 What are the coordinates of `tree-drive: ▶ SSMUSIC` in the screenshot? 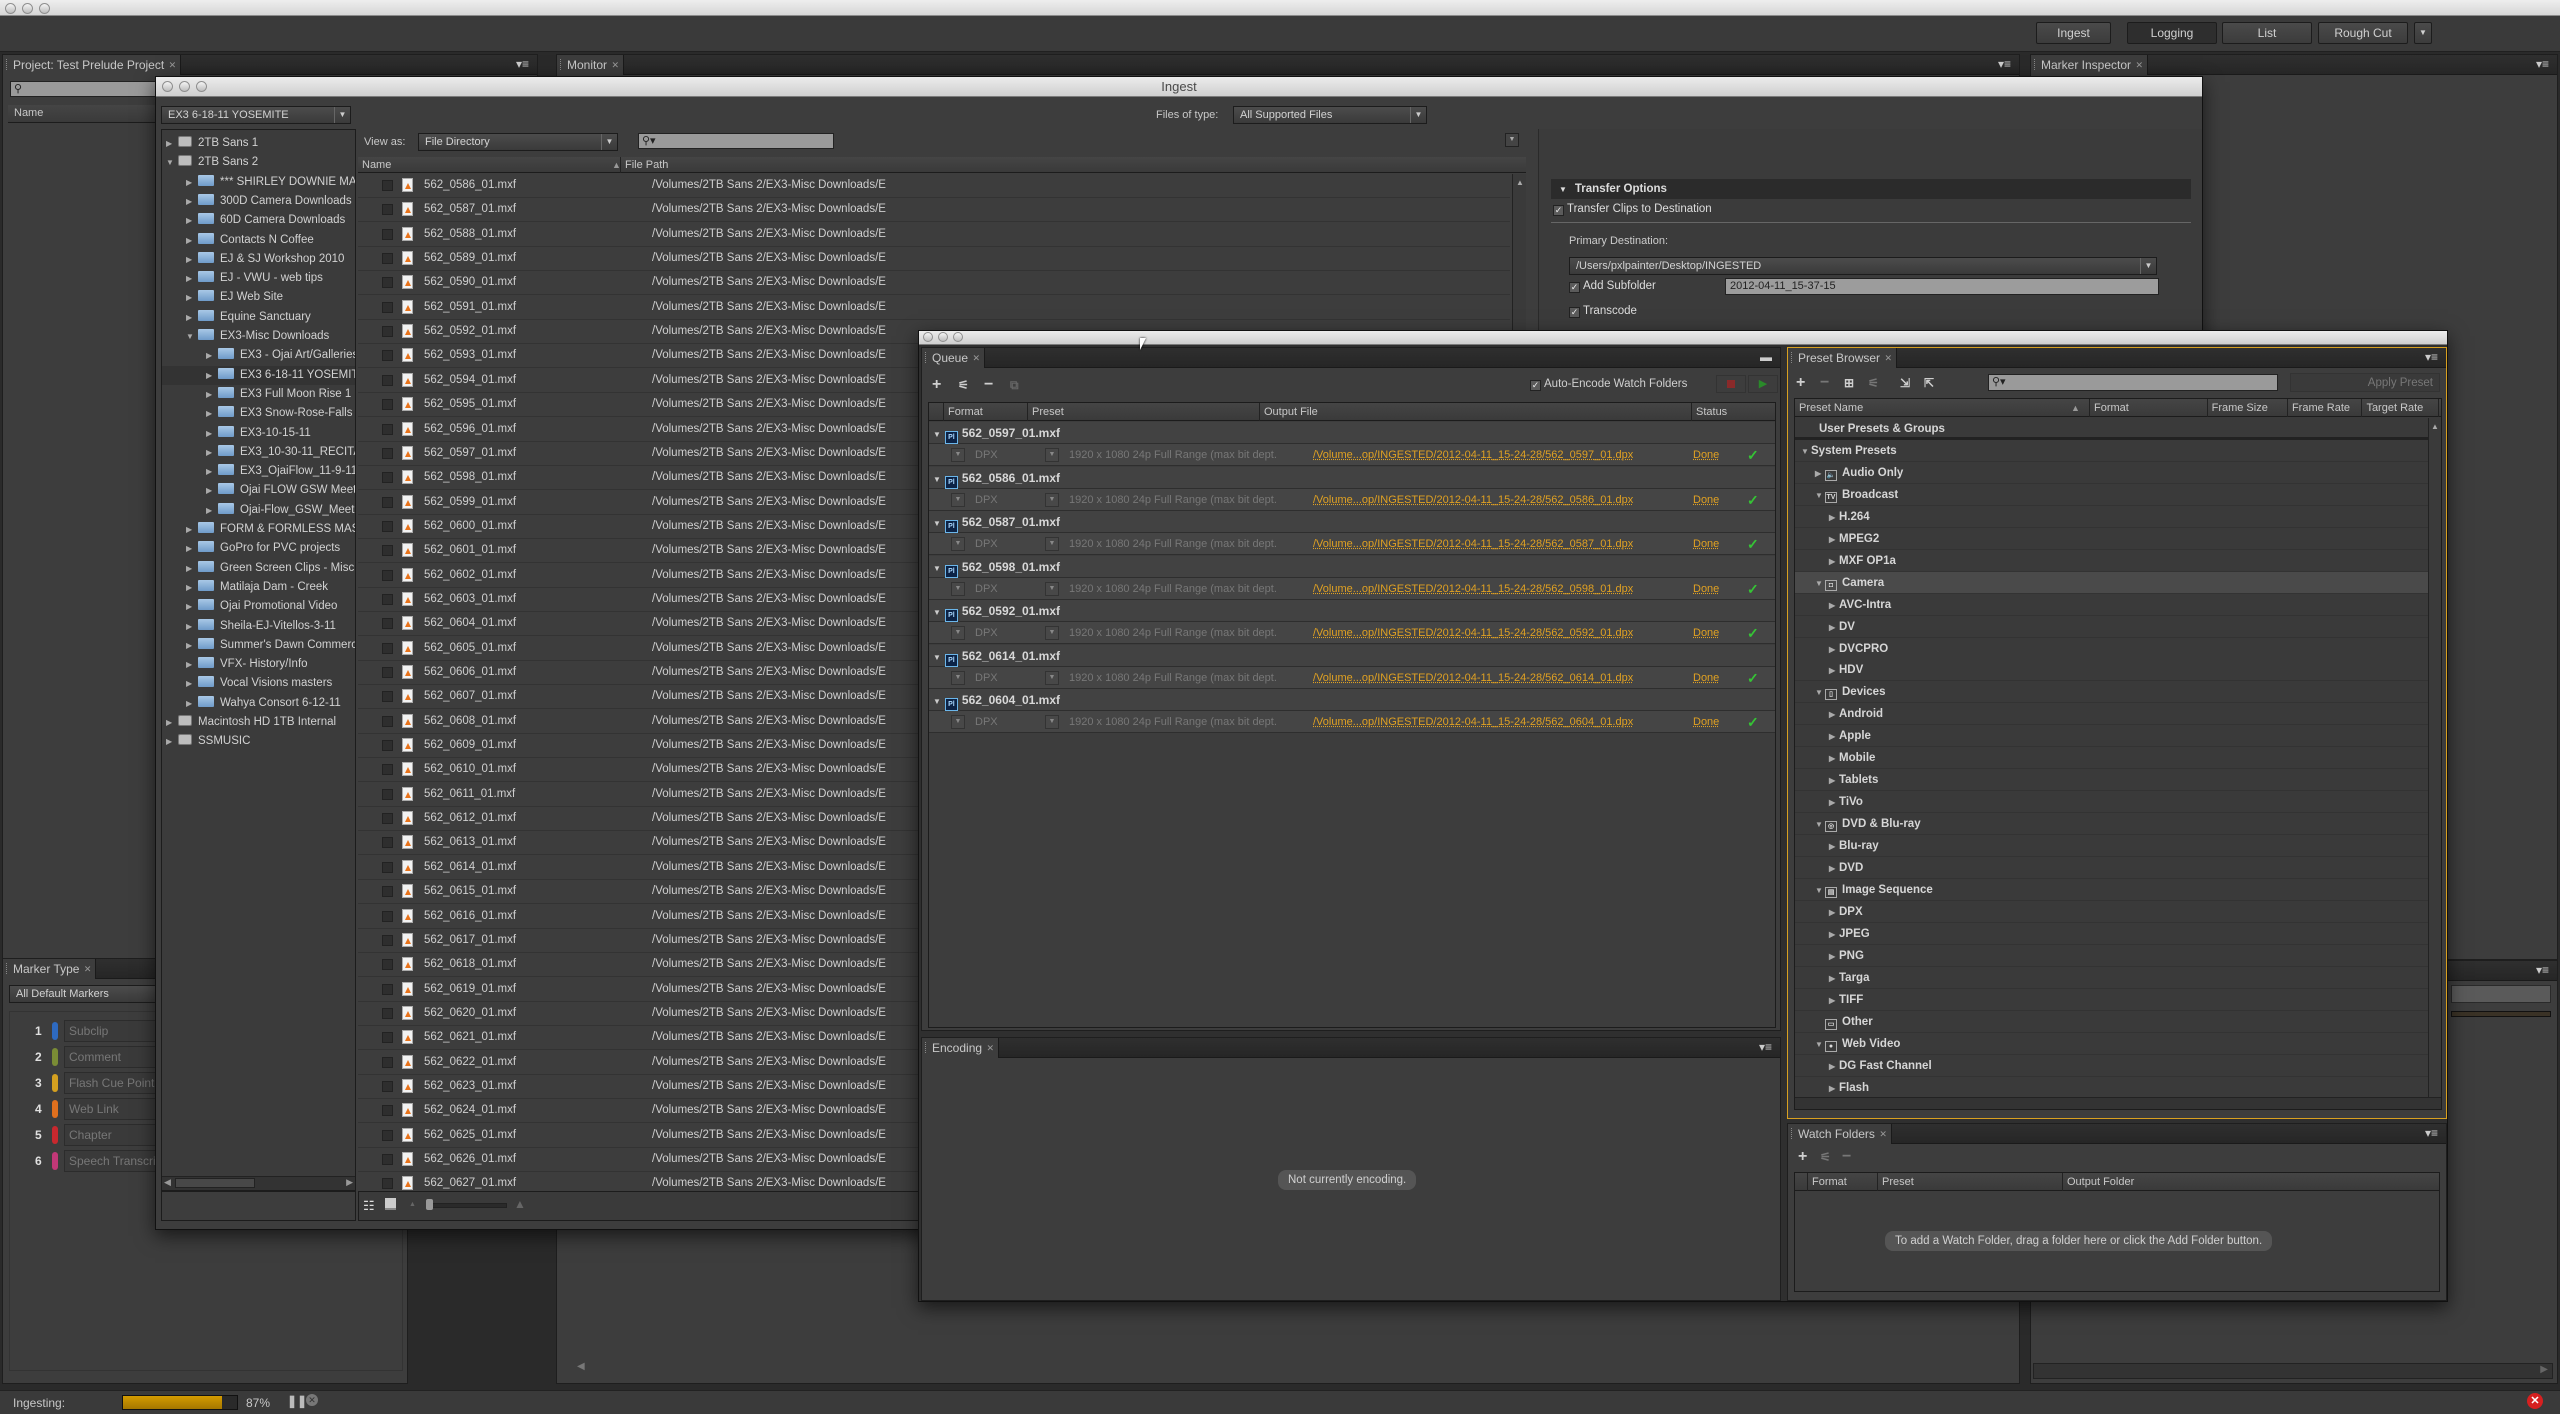 It's located at (258, 741).